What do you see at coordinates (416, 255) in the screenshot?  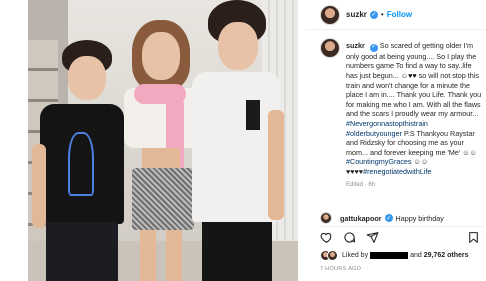 I see `likes-and: and` at bounding box center [416, 255].